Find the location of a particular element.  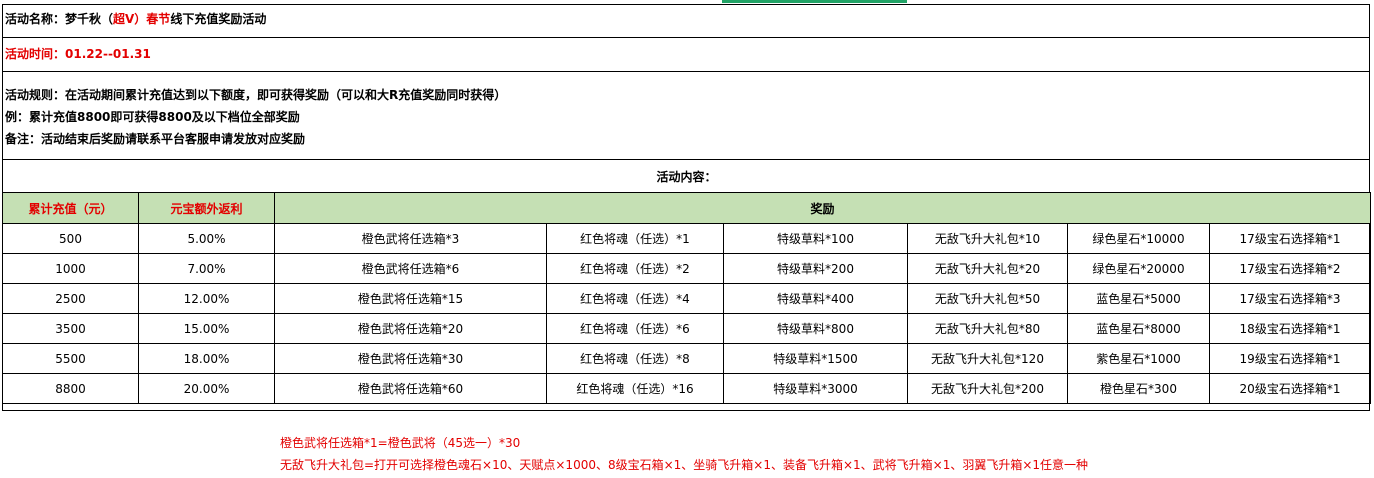

cell-hero-box: 橙色武将任选箱*6 is located at coordinates (410, 268).